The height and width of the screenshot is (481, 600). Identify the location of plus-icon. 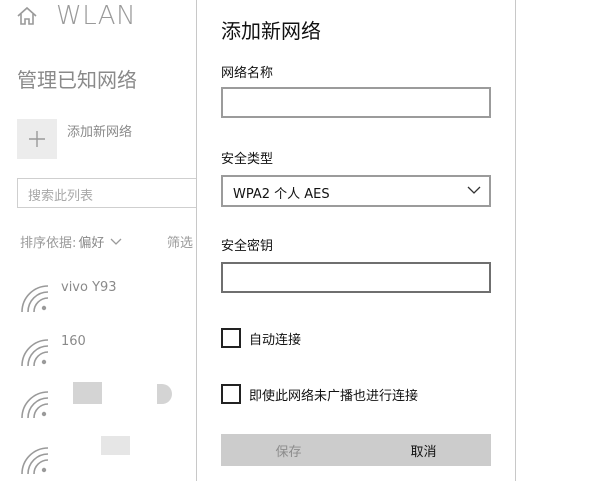
(37, 139).